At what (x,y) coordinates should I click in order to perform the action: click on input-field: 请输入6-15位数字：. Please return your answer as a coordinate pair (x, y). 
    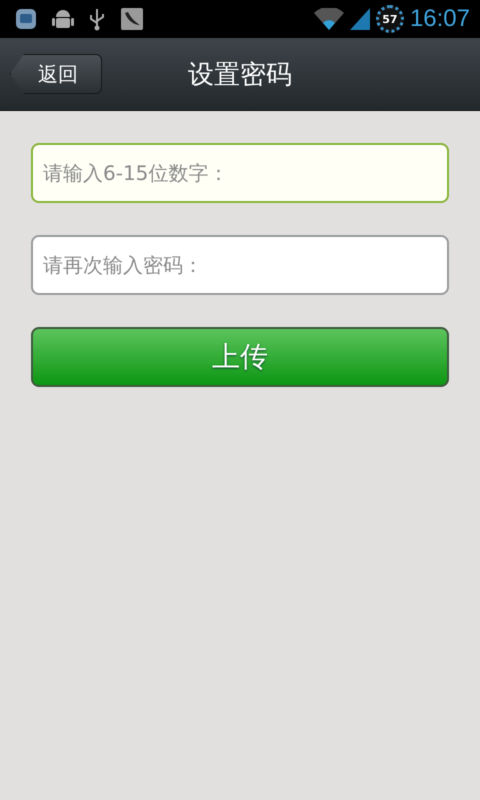
    Looking at the image, I should click on (240, 173).